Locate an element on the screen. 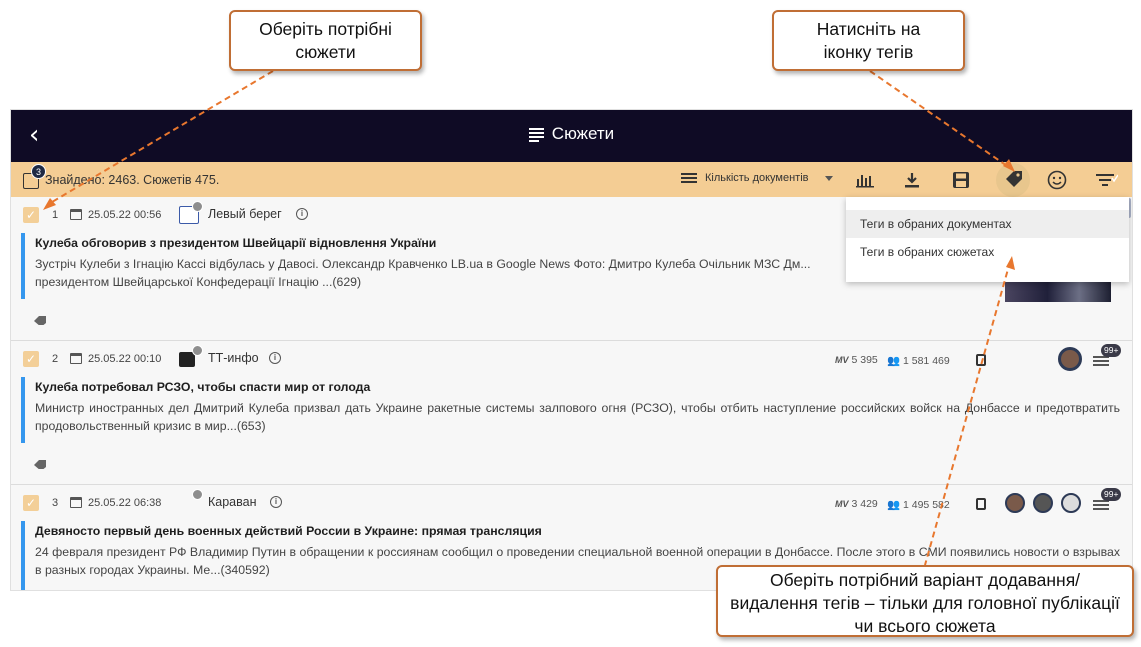 This screenshot has height=647, width=1141. arrow-to-checkbox is located at coordinates (160, 138).